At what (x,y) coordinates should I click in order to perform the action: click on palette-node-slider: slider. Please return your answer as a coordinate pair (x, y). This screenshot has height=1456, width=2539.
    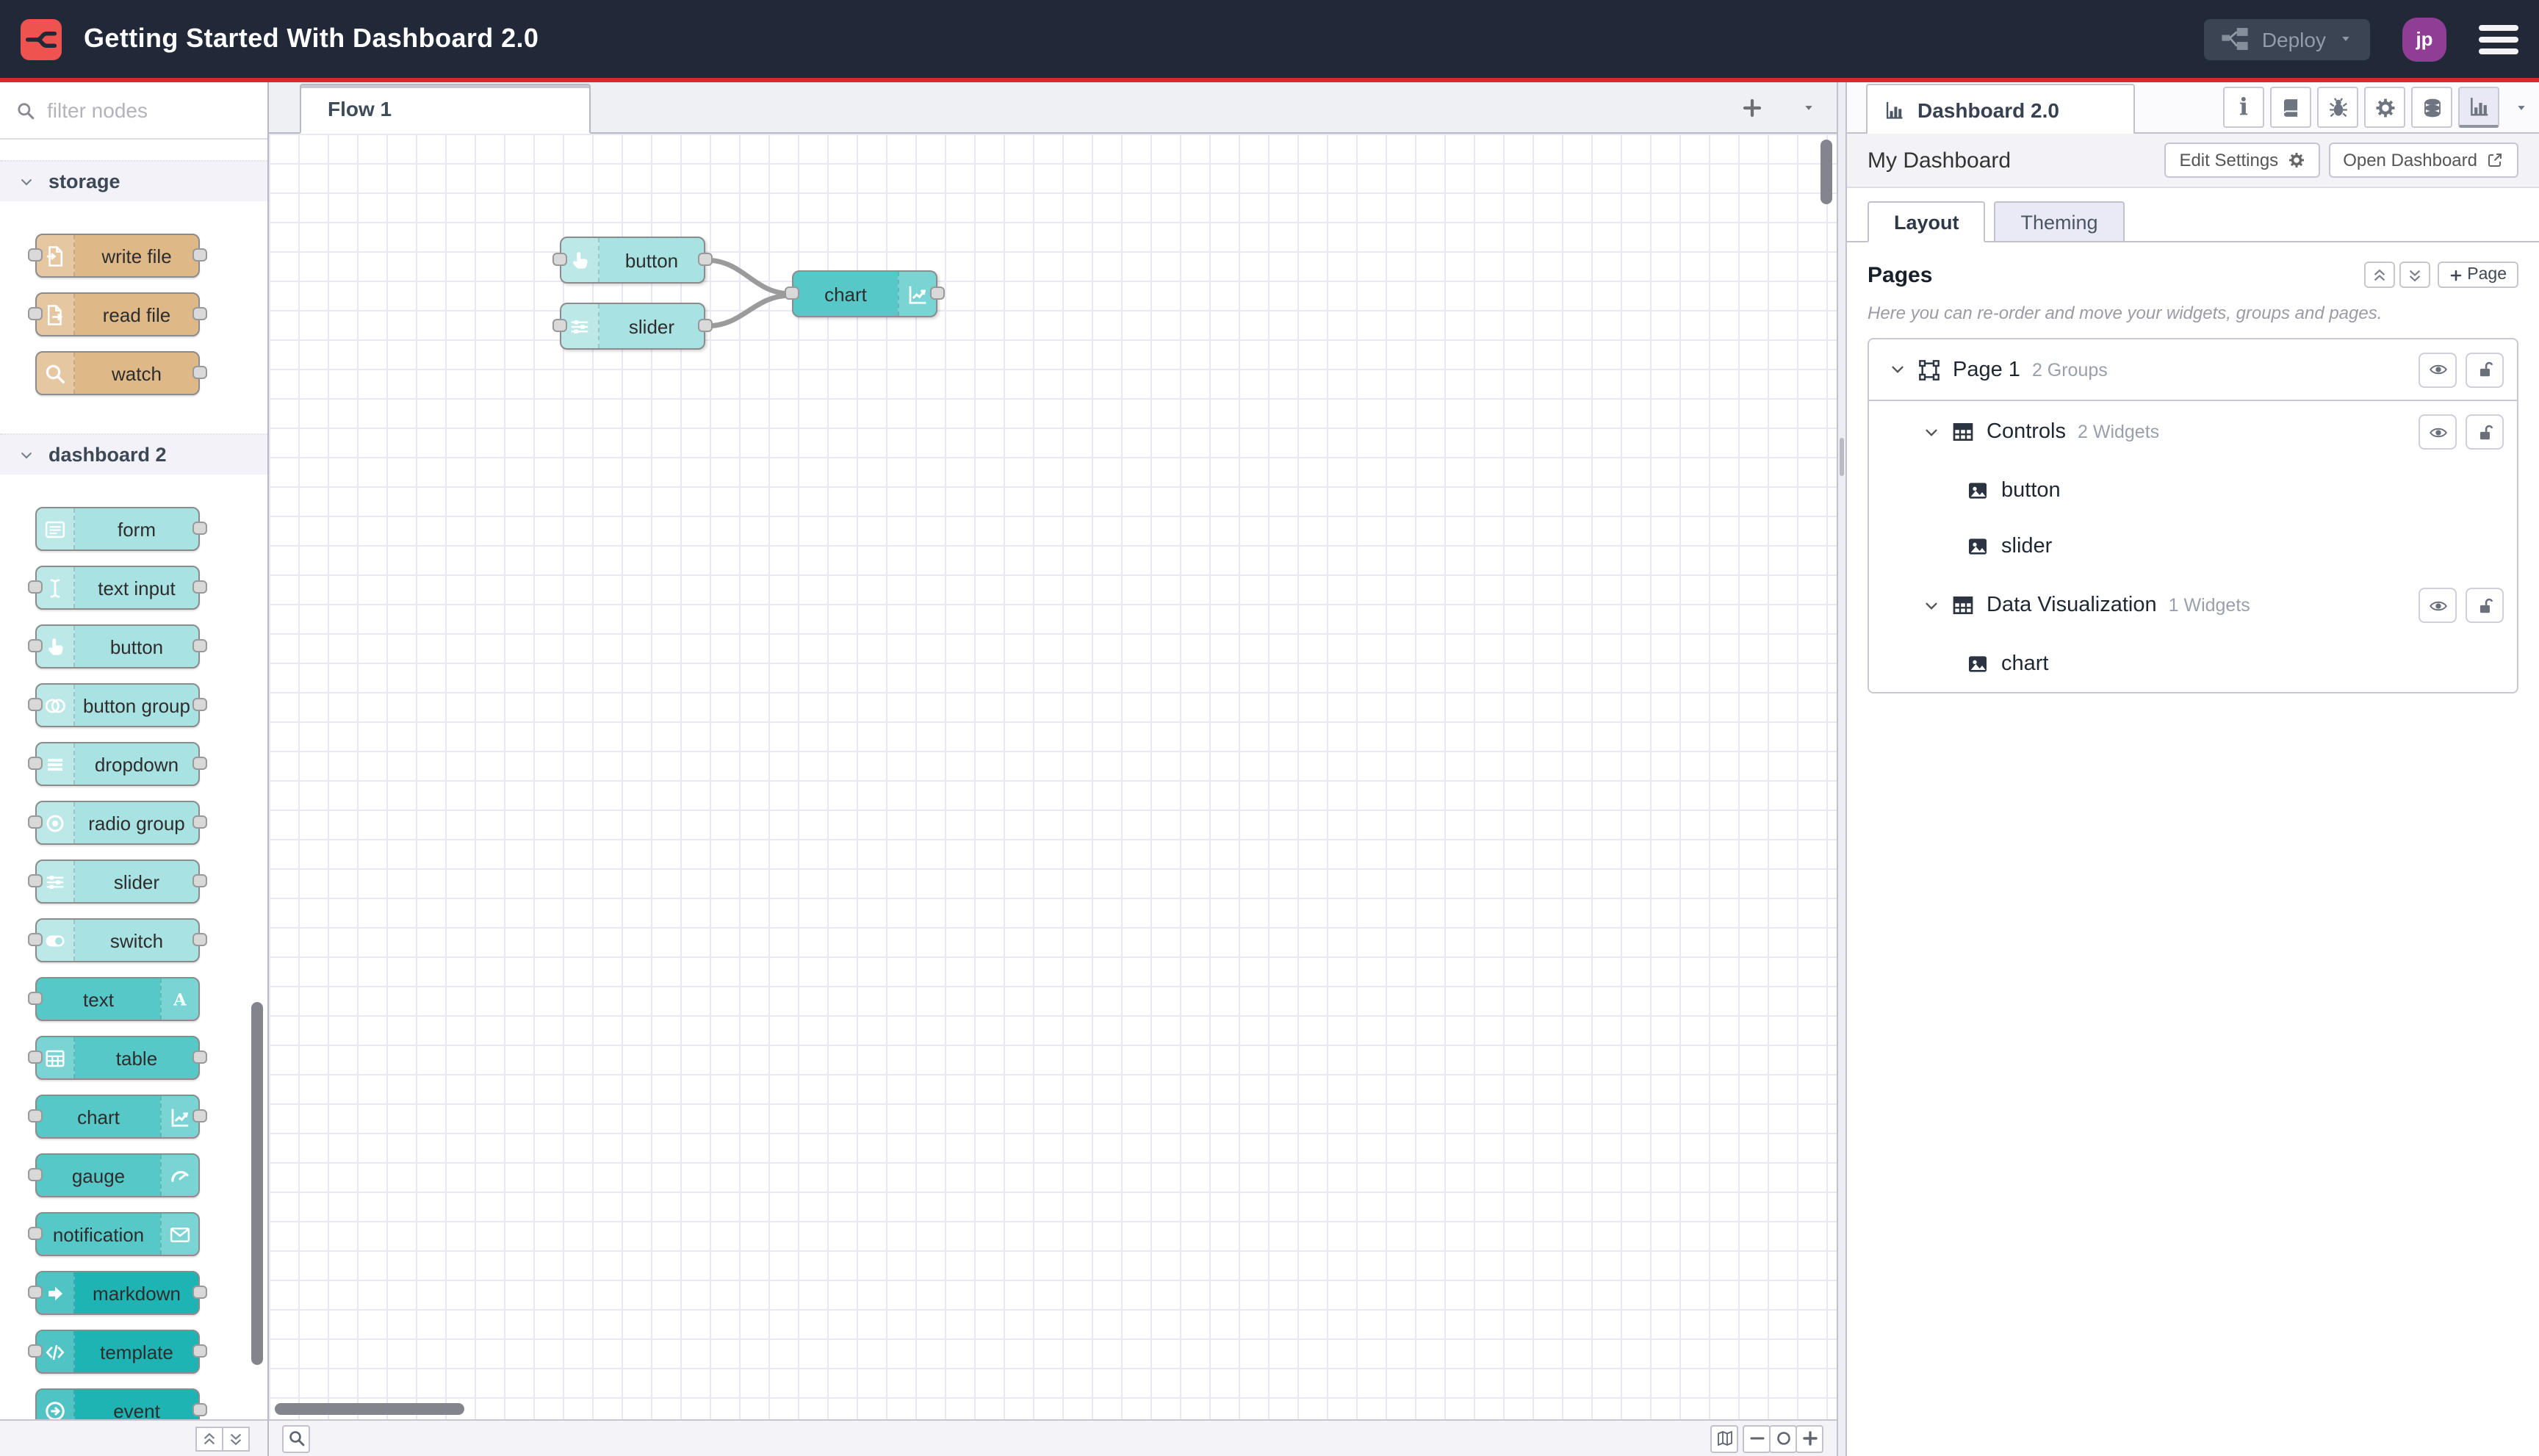
    Looking at the image, I should click on (117, 881).